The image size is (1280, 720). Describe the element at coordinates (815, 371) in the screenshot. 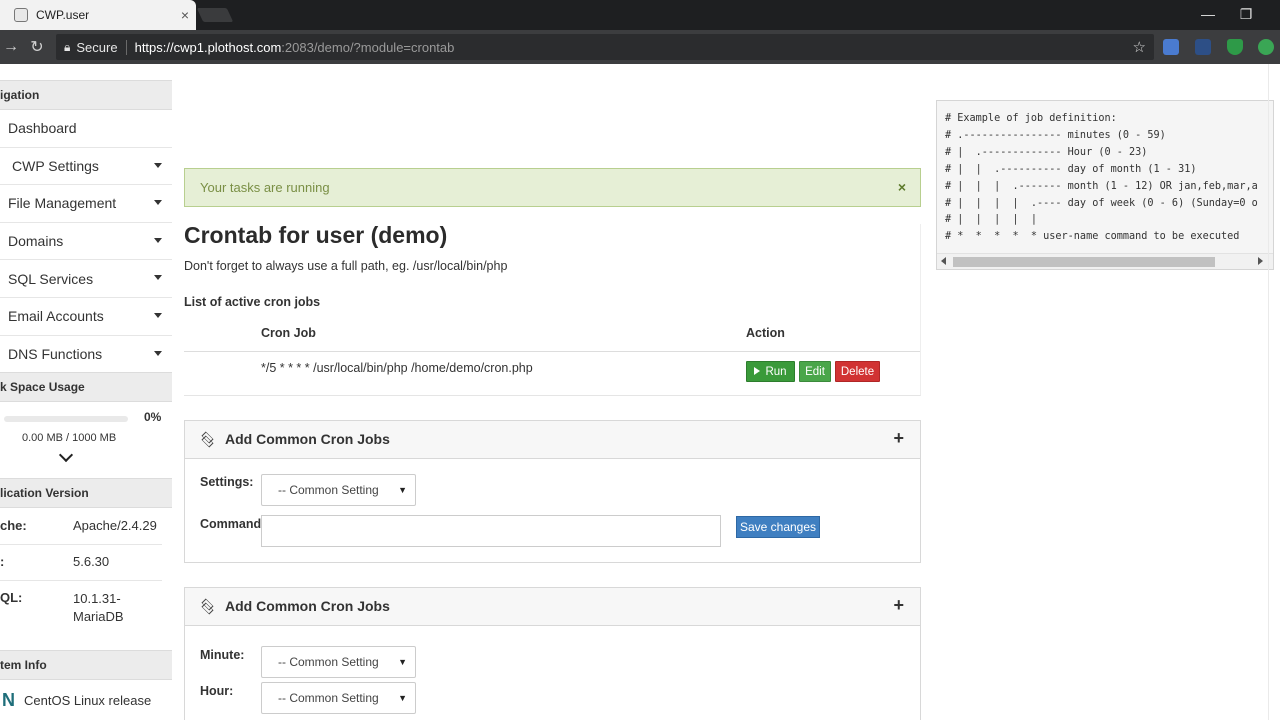

I see `edit-button: Edit` at that location.